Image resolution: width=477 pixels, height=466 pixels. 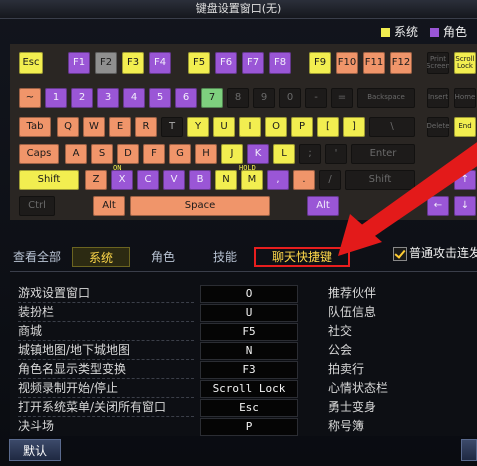 What do you see at coordinates (278, 180) in the screenshot?
I see `key-comma: ,` at bounding box center [278, 180].